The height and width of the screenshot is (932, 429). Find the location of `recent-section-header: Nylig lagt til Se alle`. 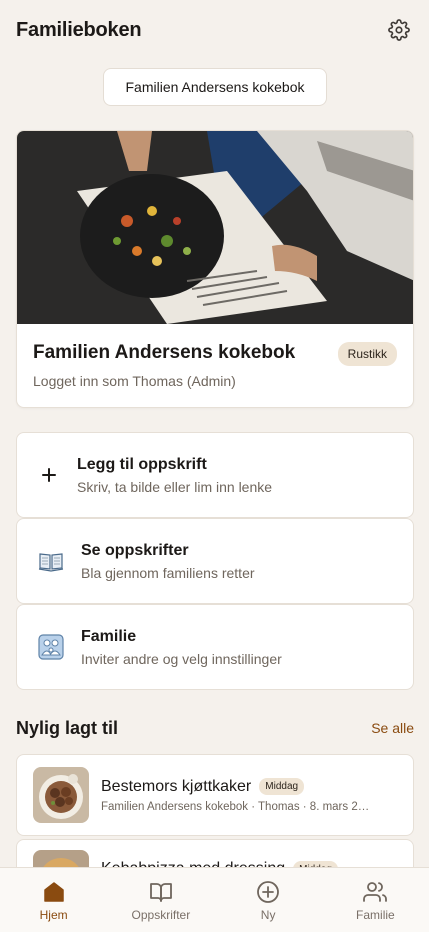

recent-section-header: Nylig lagt til Se alle is located at coordinates (215, 728).